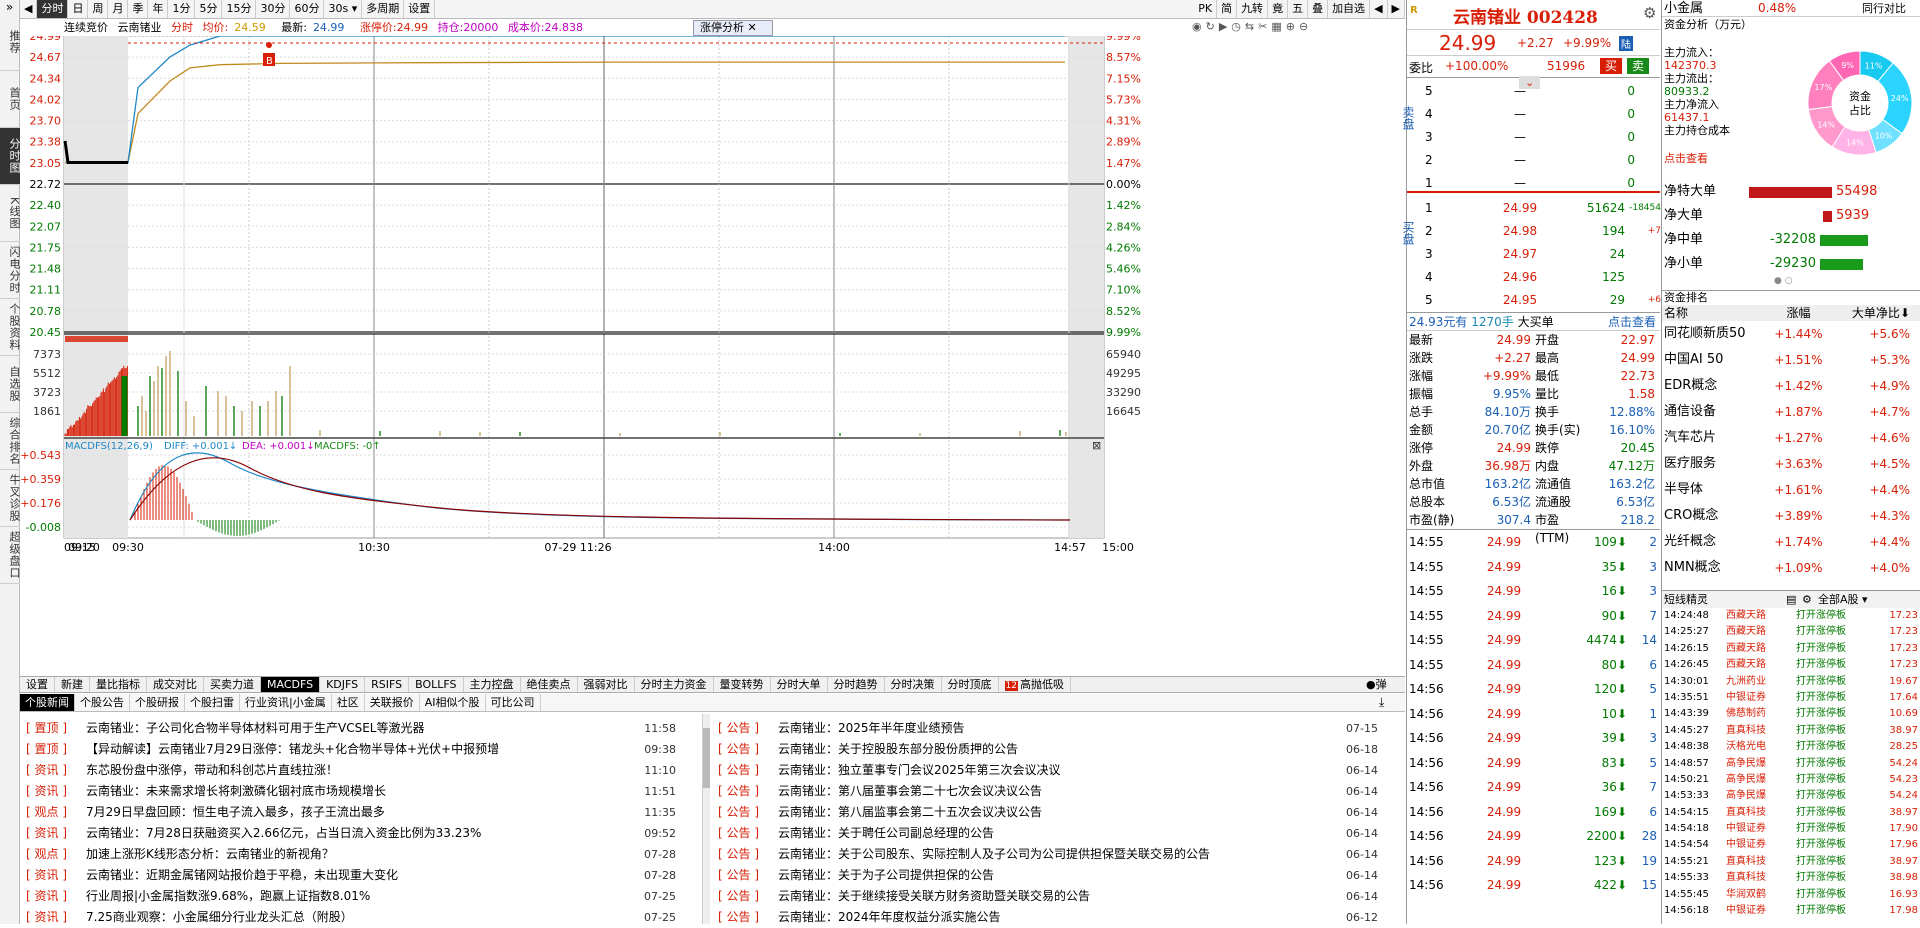  Describe the element at coordinates (1791, 747) in the screenshot. I see `jl-row: 14:48:38 沃格光电 打开涨停板 28.25` at that location.